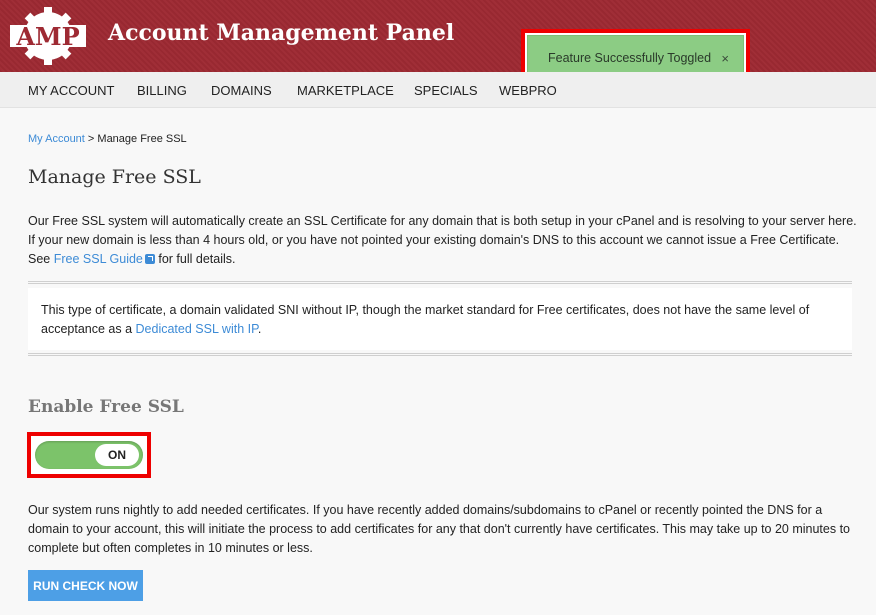  What do you see at coordinates (259, 329) in the screenshot?
I see `notice-text-end: .` at bounding box center [259, 329].